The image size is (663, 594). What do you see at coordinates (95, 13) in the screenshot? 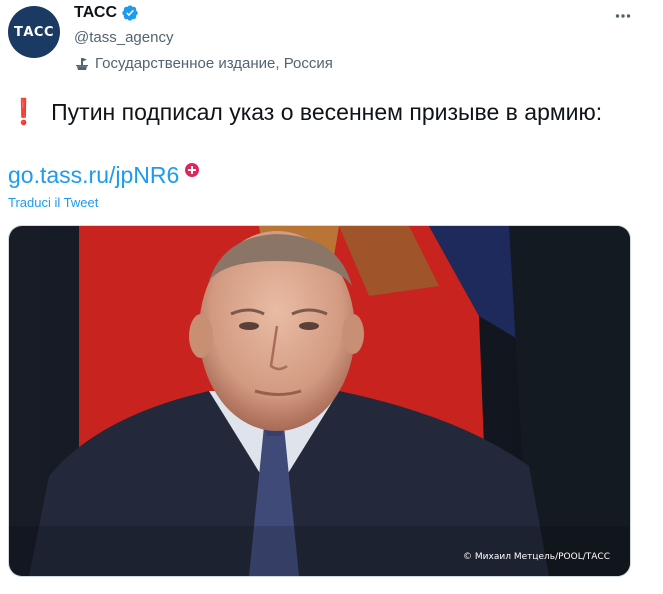
I see `display-name: ТАСС` at bounding box center [95, 13].